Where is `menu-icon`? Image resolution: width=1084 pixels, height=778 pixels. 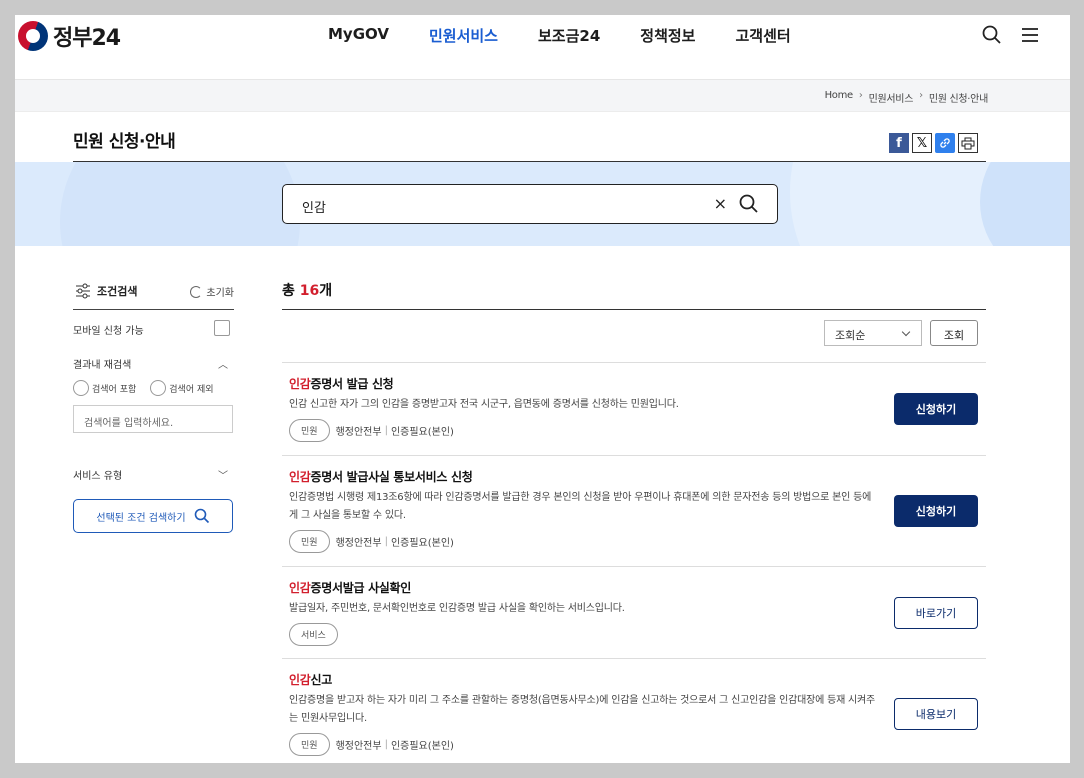
menu-icon is located at coordinates (1030, 35).